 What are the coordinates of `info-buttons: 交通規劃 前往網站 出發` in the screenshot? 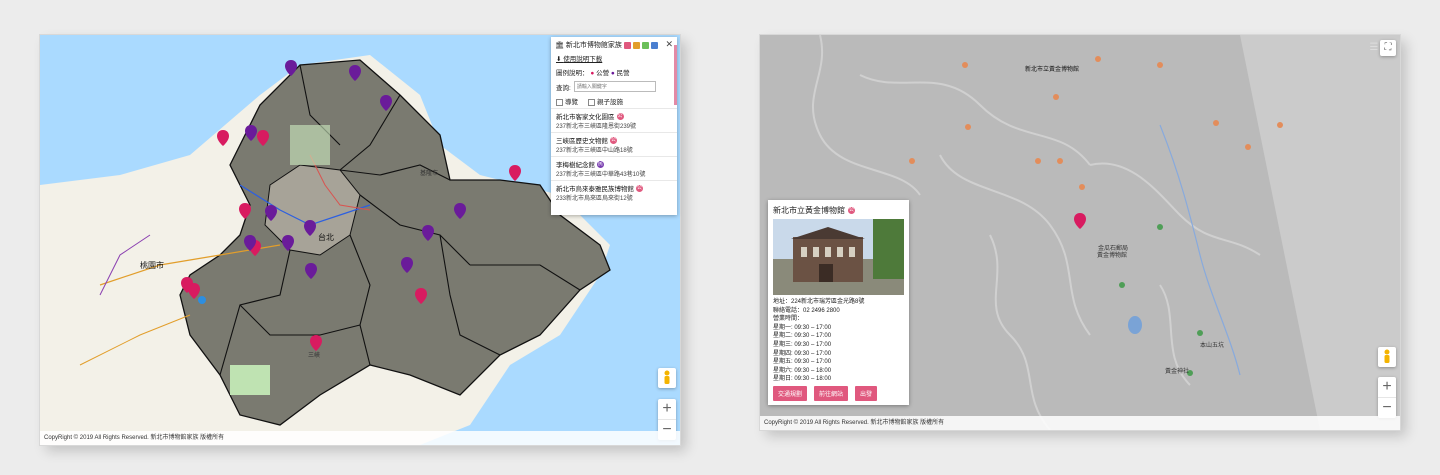 It's located at (825, 393).